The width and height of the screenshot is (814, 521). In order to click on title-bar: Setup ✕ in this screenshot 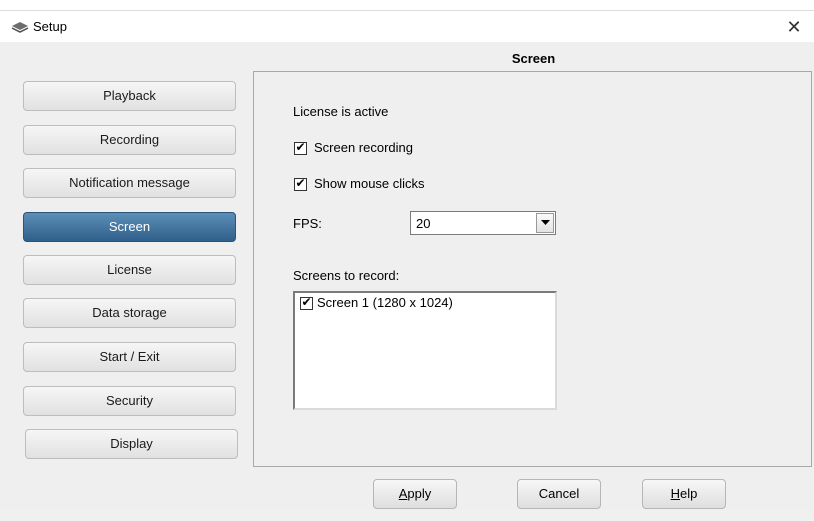, I will do `click(407, 27)`.